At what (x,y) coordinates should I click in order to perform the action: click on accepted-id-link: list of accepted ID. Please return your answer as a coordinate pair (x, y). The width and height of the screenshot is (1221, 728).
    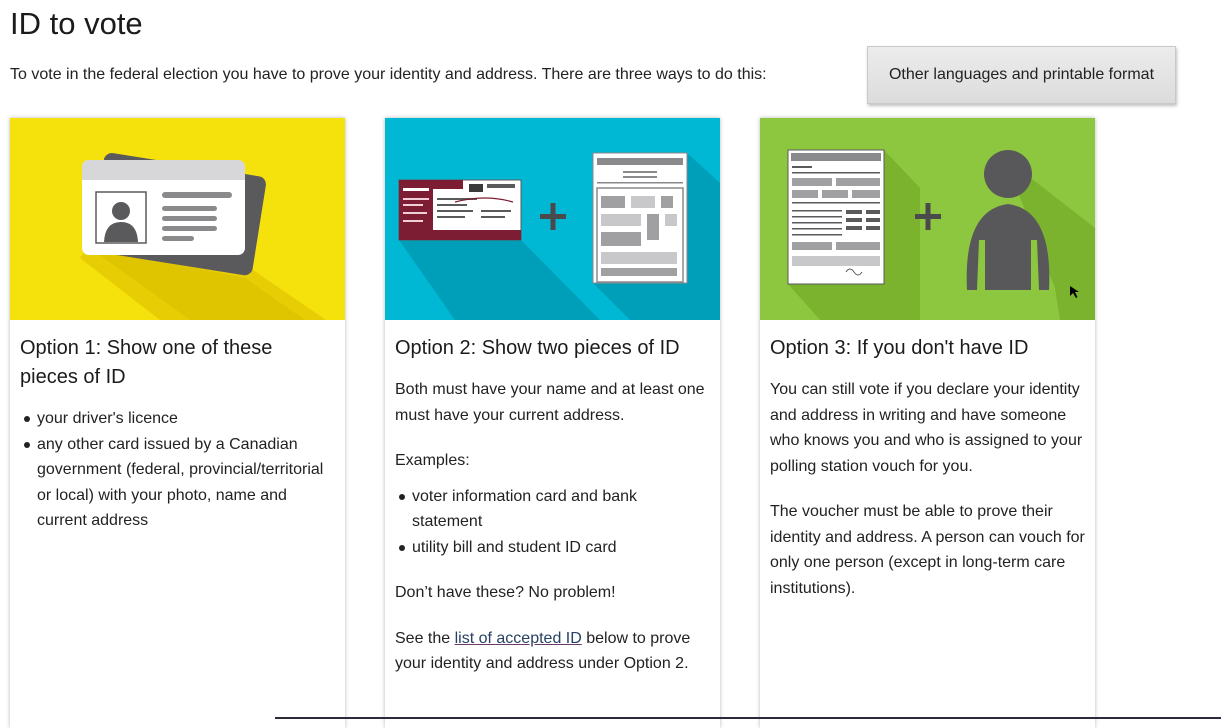
    Looking at the image, I should click on (518, 638).